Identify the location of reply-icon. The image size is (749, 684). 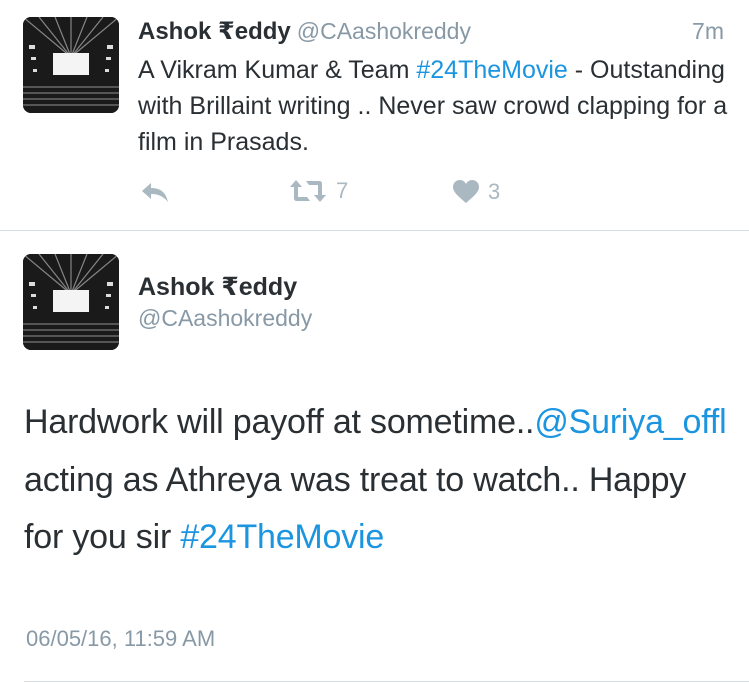
(155, 192).